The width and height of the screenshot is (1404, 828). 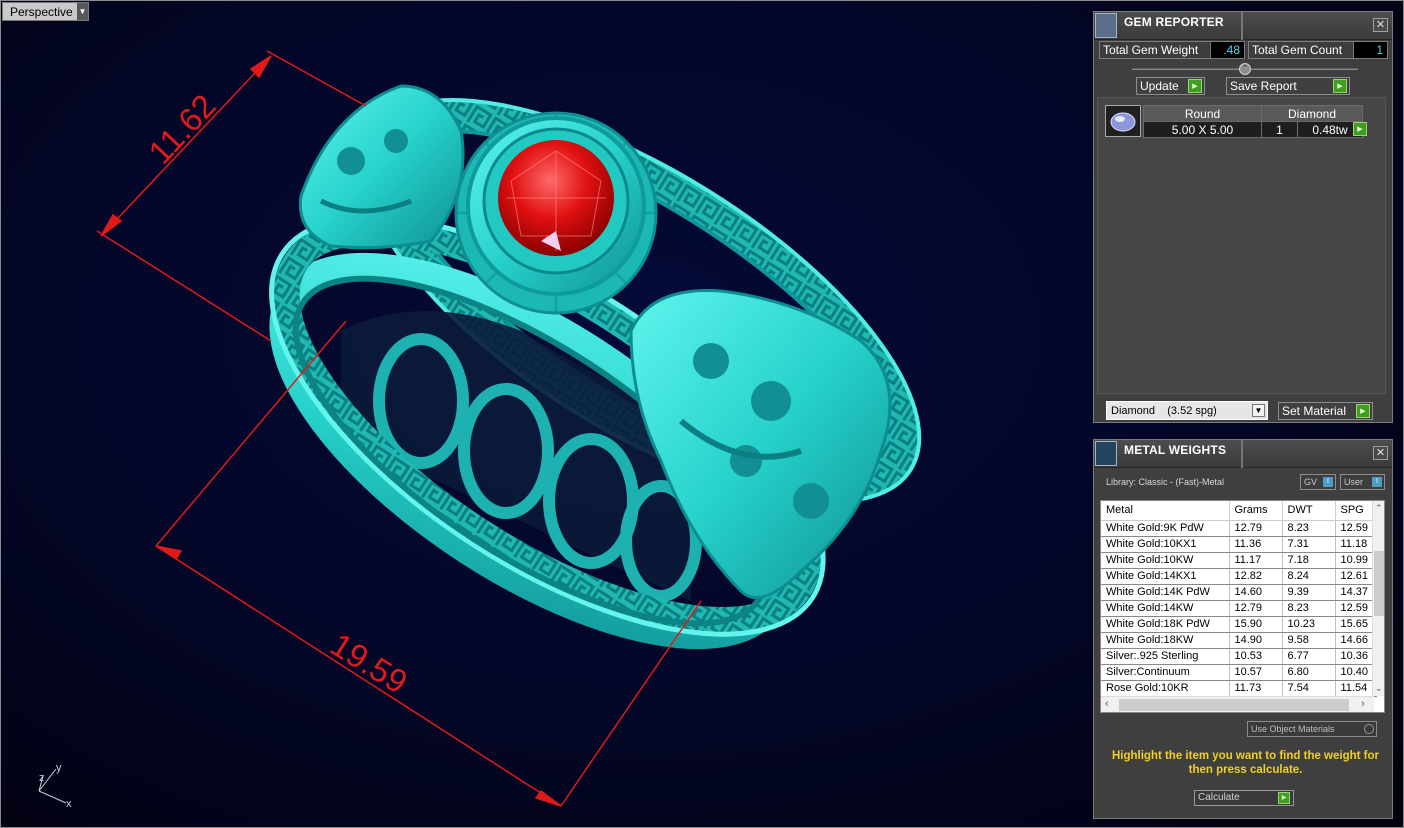 I want to click on metal-weights-titlebar: METAL WEIGHTS ✕, so click(x=1243, y=454).